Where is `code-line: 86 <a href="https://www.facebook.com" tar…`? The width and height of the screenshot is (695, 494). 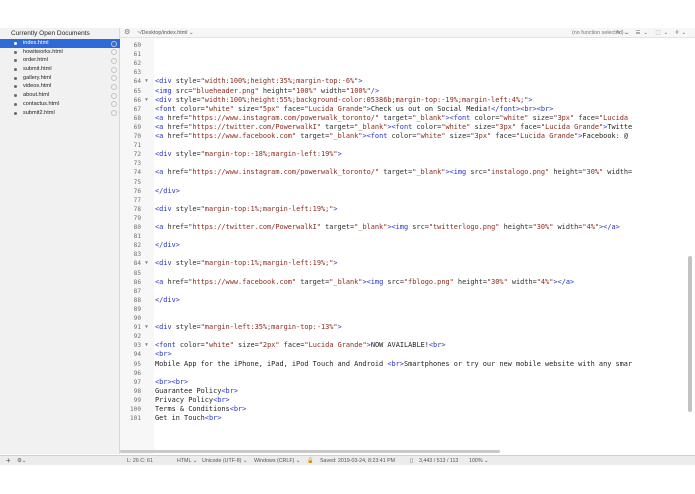 code-line: 86 <a href="https://www.facebook.com" tar… is located at coordinates (407, 282).